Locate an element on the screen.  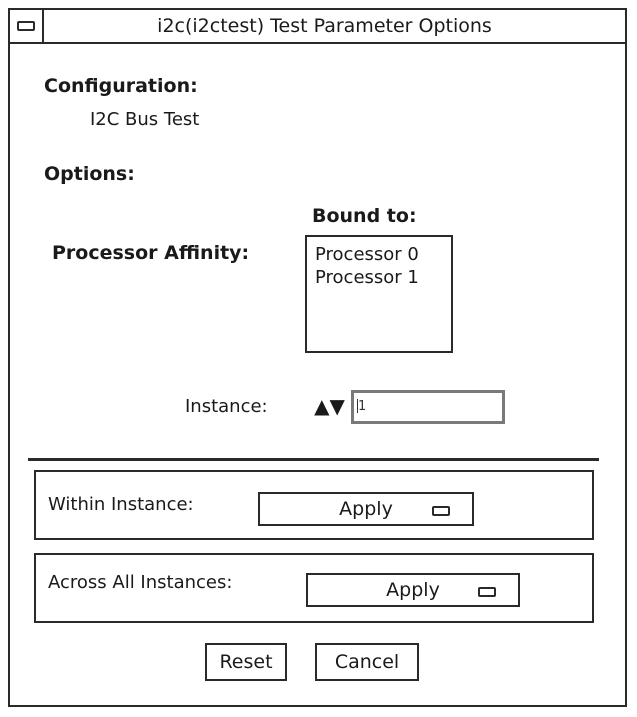
window-title: i2c(i2ctest) Test Parameter Options is located at coordinates (324, 26).